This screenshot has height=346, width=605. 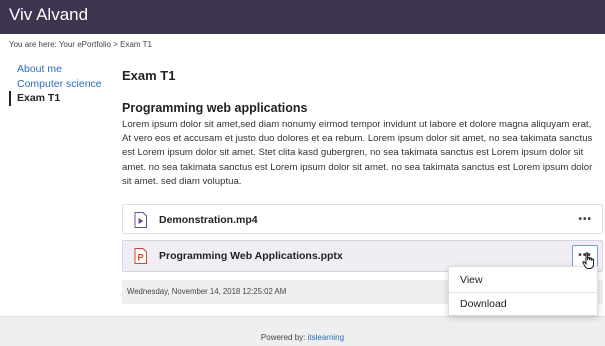 I want to click on powered-by: Powered by: itslearning, so click(x=302, y=337).